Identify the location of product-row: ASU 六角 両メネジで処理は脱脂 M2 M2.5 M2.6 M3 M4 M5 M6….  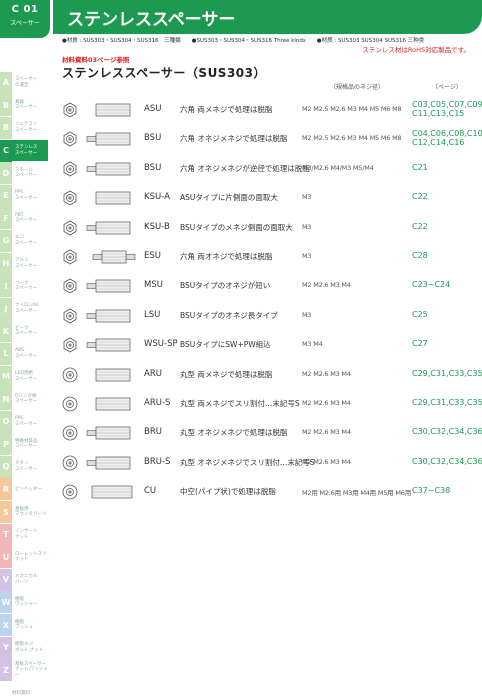
(271, 110).